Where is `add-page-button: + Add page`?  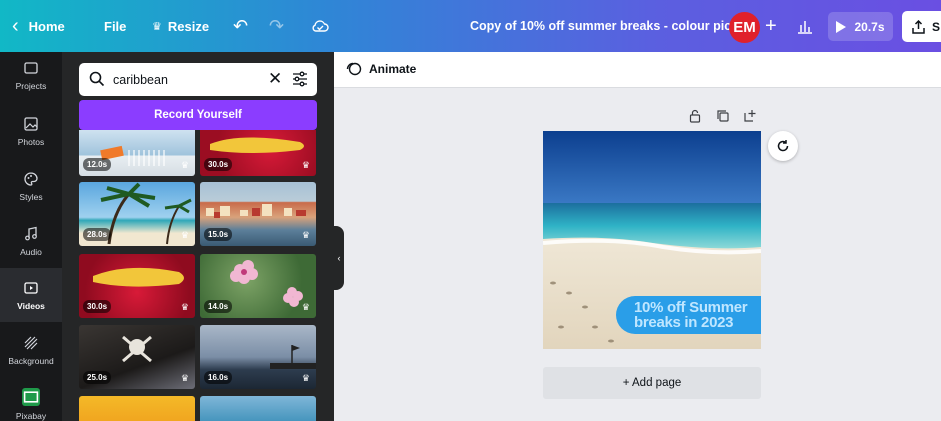
add-page-button: + Add page is located at coordinates (652, 383).